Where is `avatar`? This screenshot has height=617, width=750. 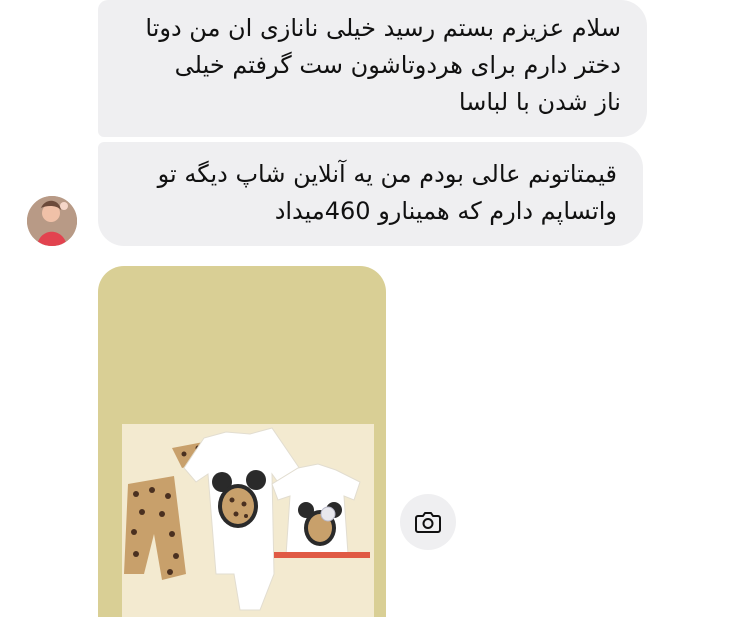
avatar is located at coordinates (52, 221).